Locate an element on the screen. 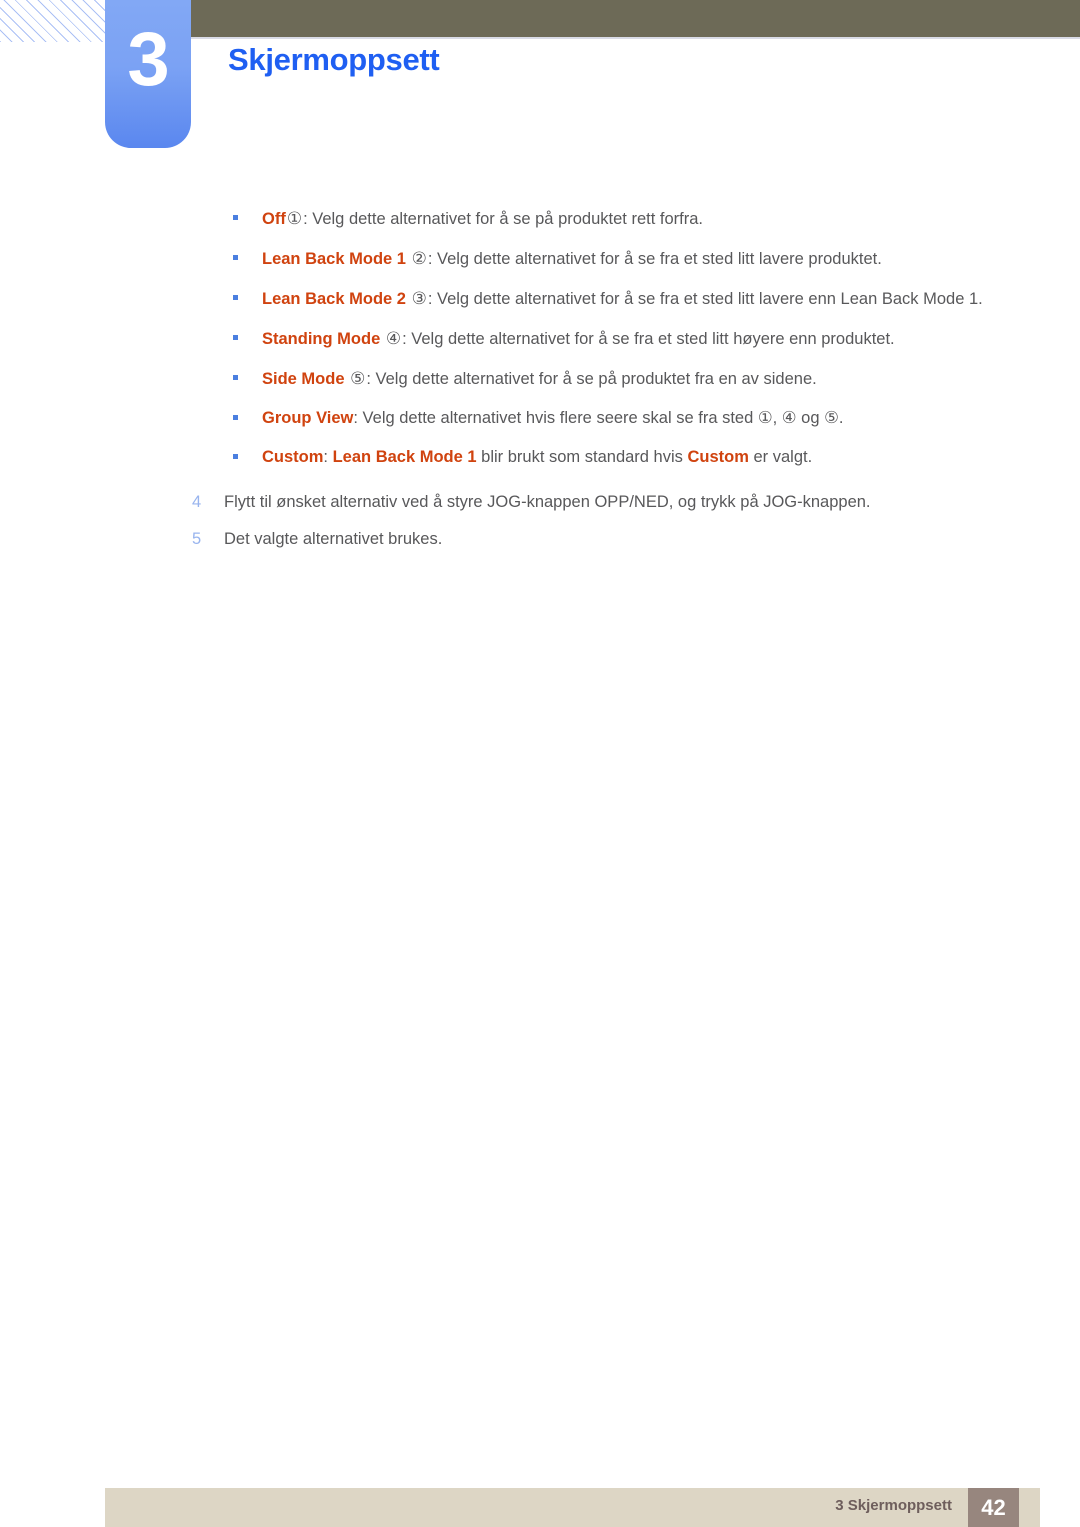 The width and height of the screenshot is (1080, 1527). option-term-secondary: Lean Back Mode 1 is located at coordinates (404, 457).